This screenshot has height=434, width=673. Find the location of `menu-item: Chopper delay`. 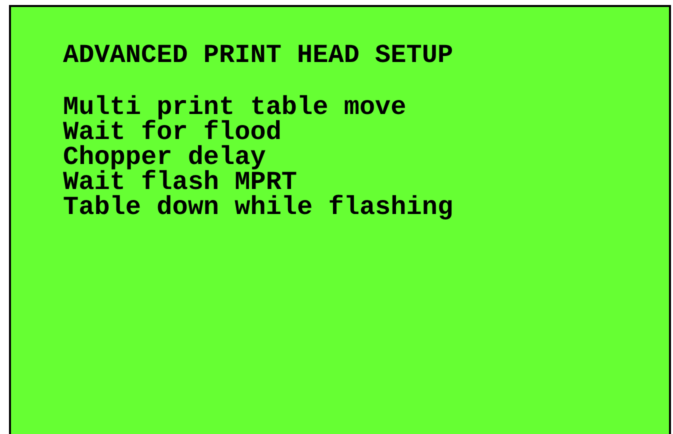

menu-item: Chopper delay is located at coordinates (164, 157).